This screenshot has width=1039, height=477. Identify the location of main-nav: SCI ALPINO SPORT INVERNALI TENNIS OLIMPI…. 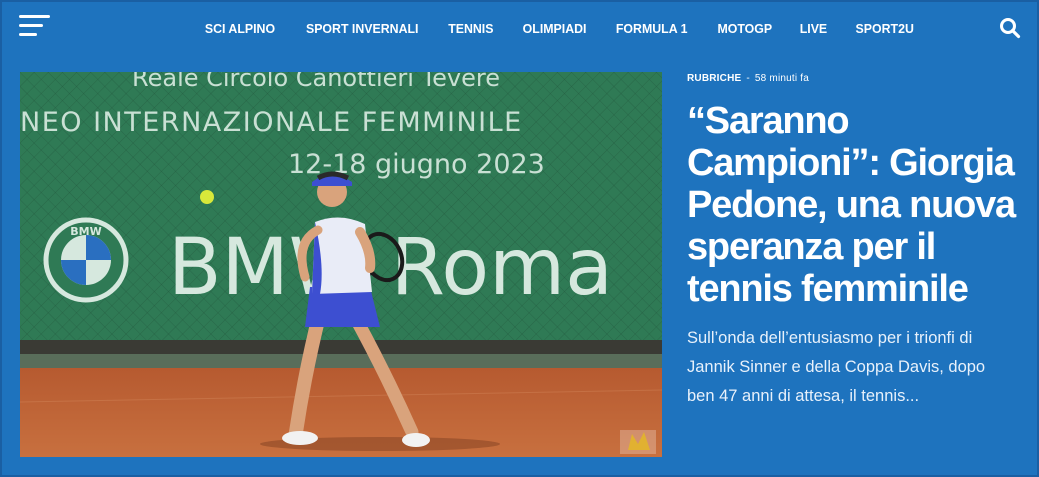
(559, 28).